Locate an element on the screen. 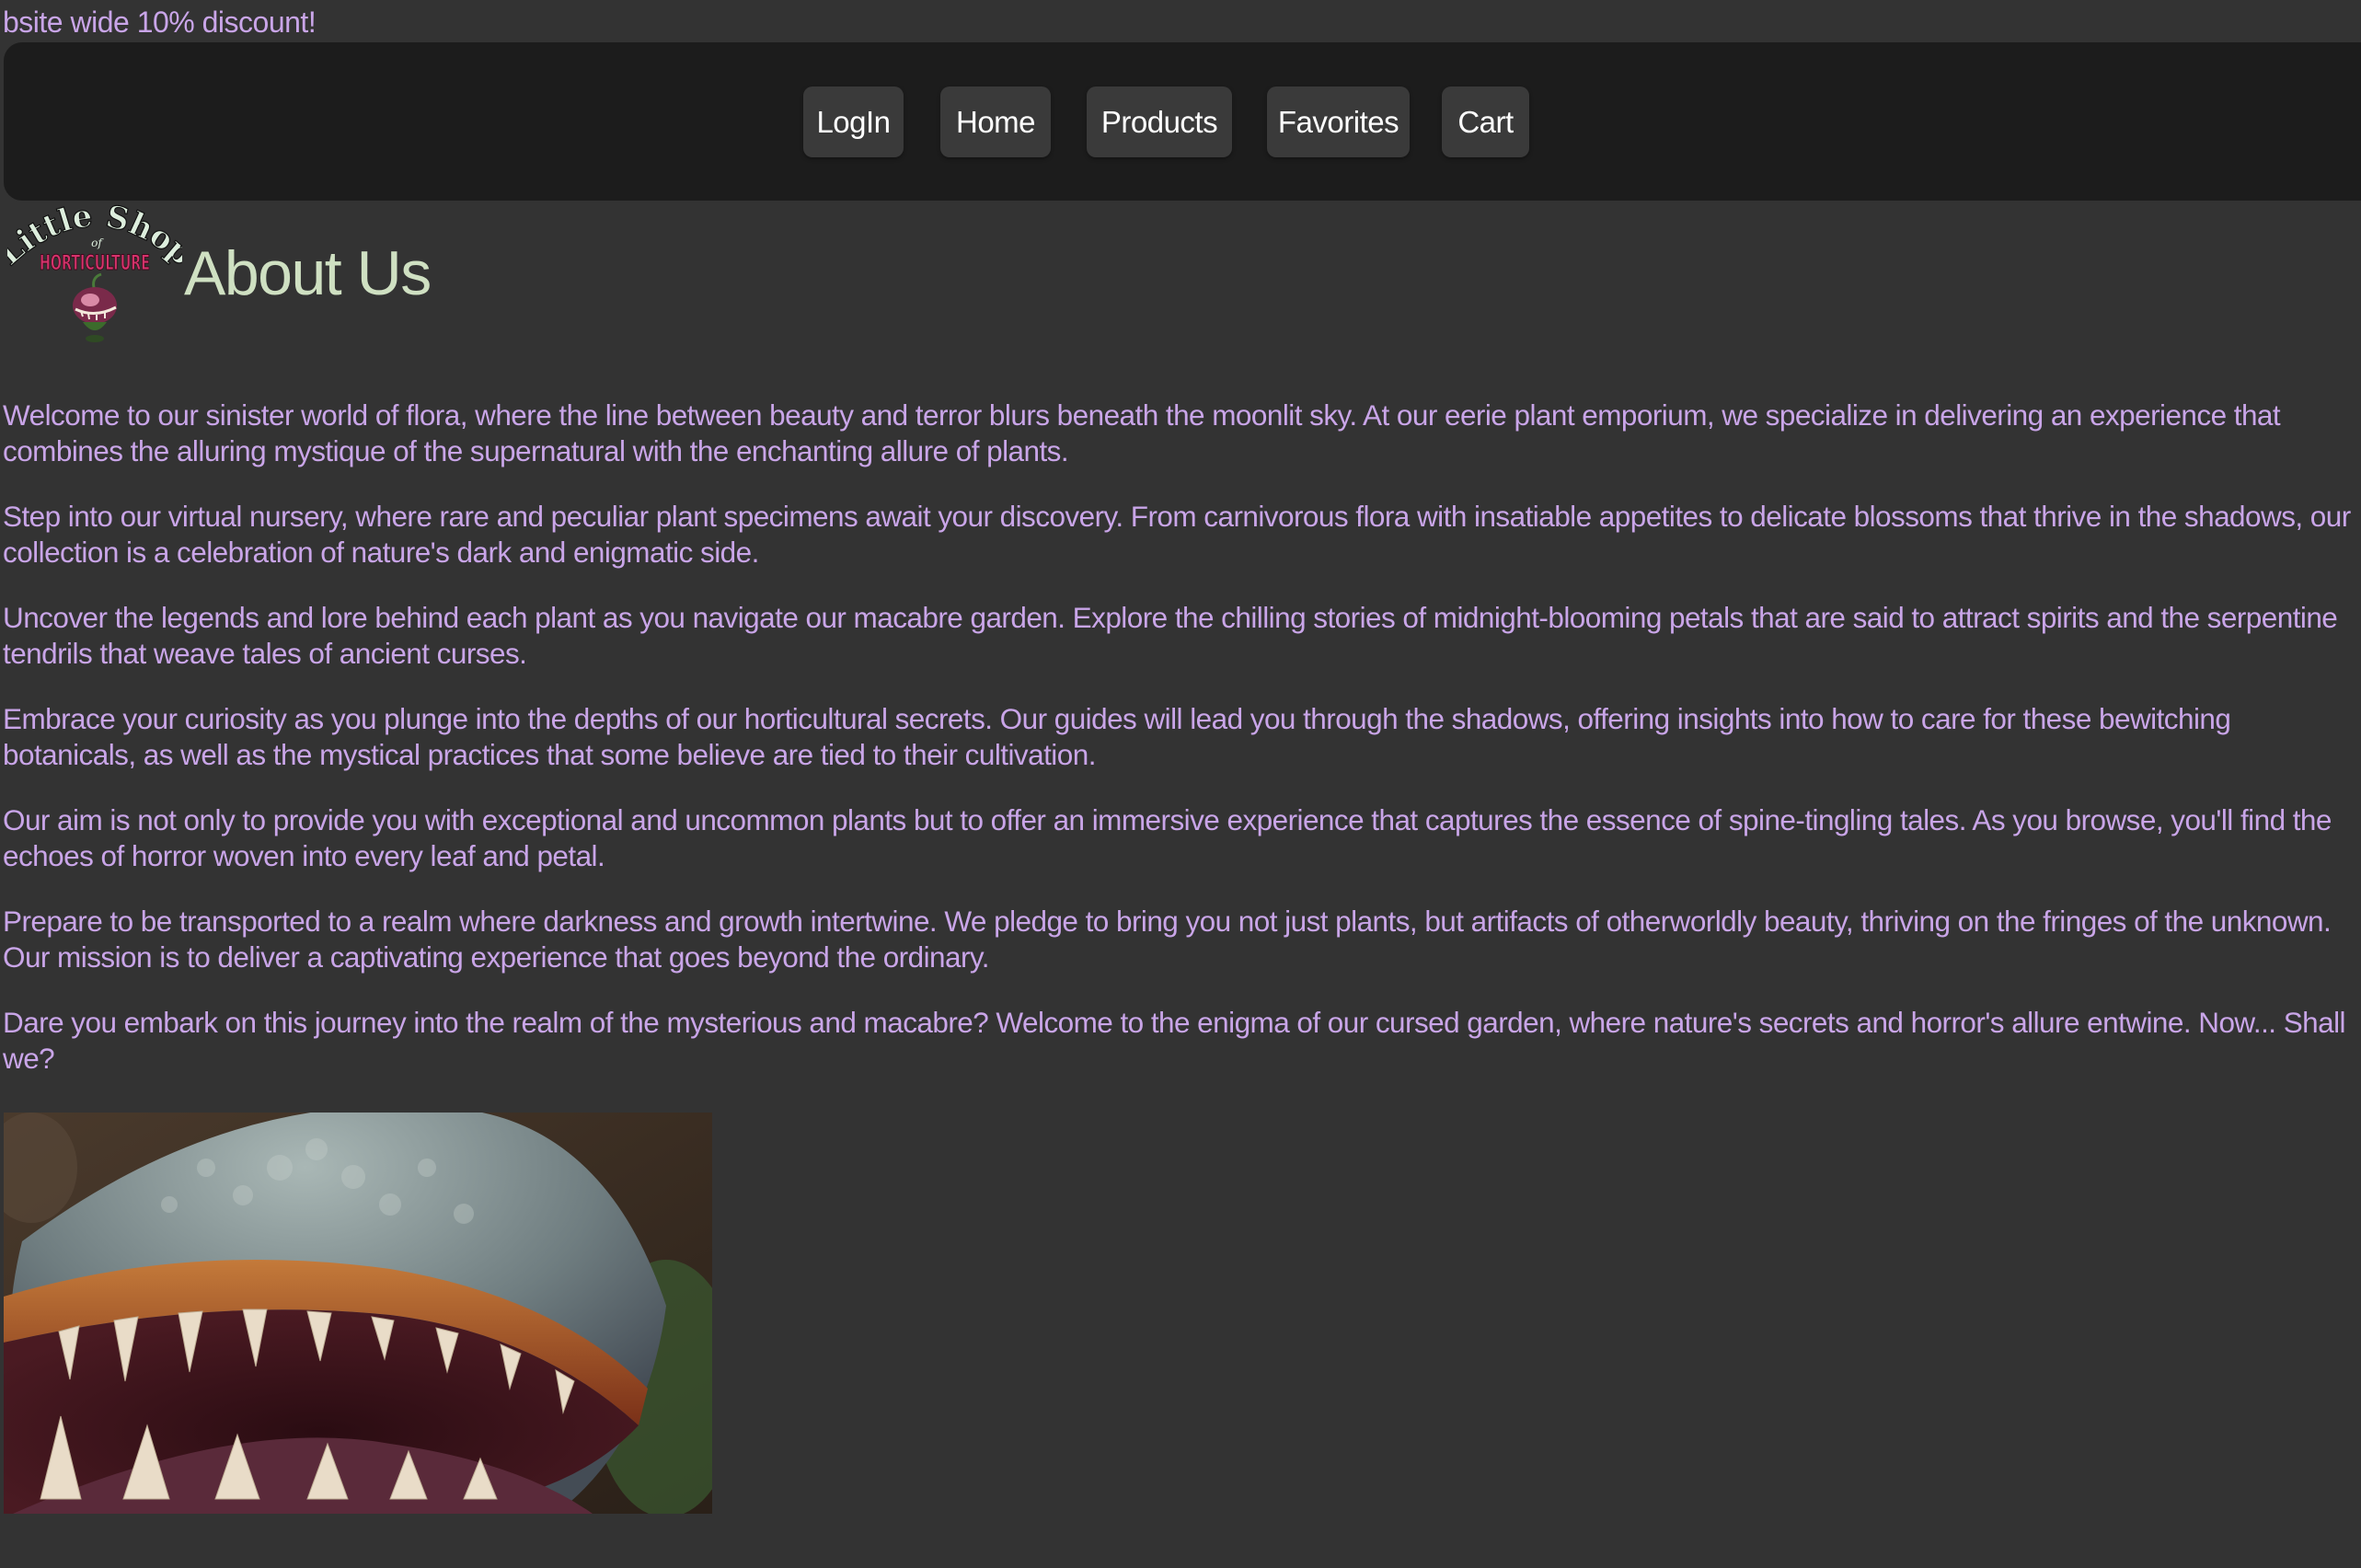  nav-favorites-button: Favorites is located at coordinates (1338, 121).